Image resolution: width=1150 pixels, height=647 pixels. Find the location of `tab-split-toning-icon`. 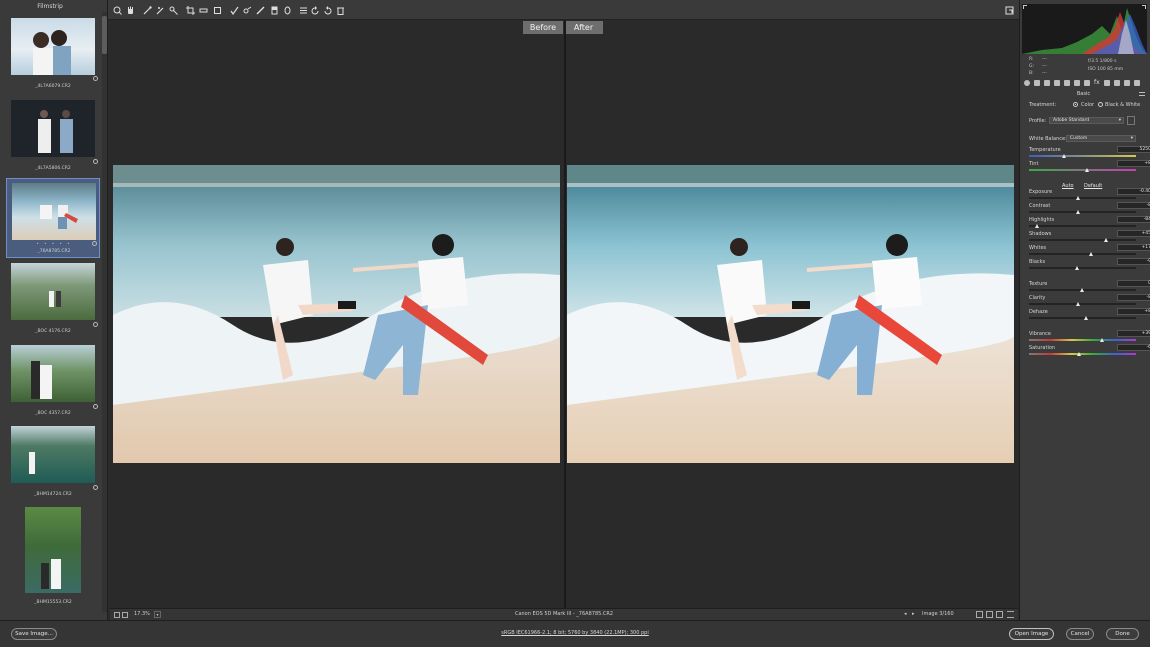

tab-split-toning-icon is located at coordinates (1067, 83).